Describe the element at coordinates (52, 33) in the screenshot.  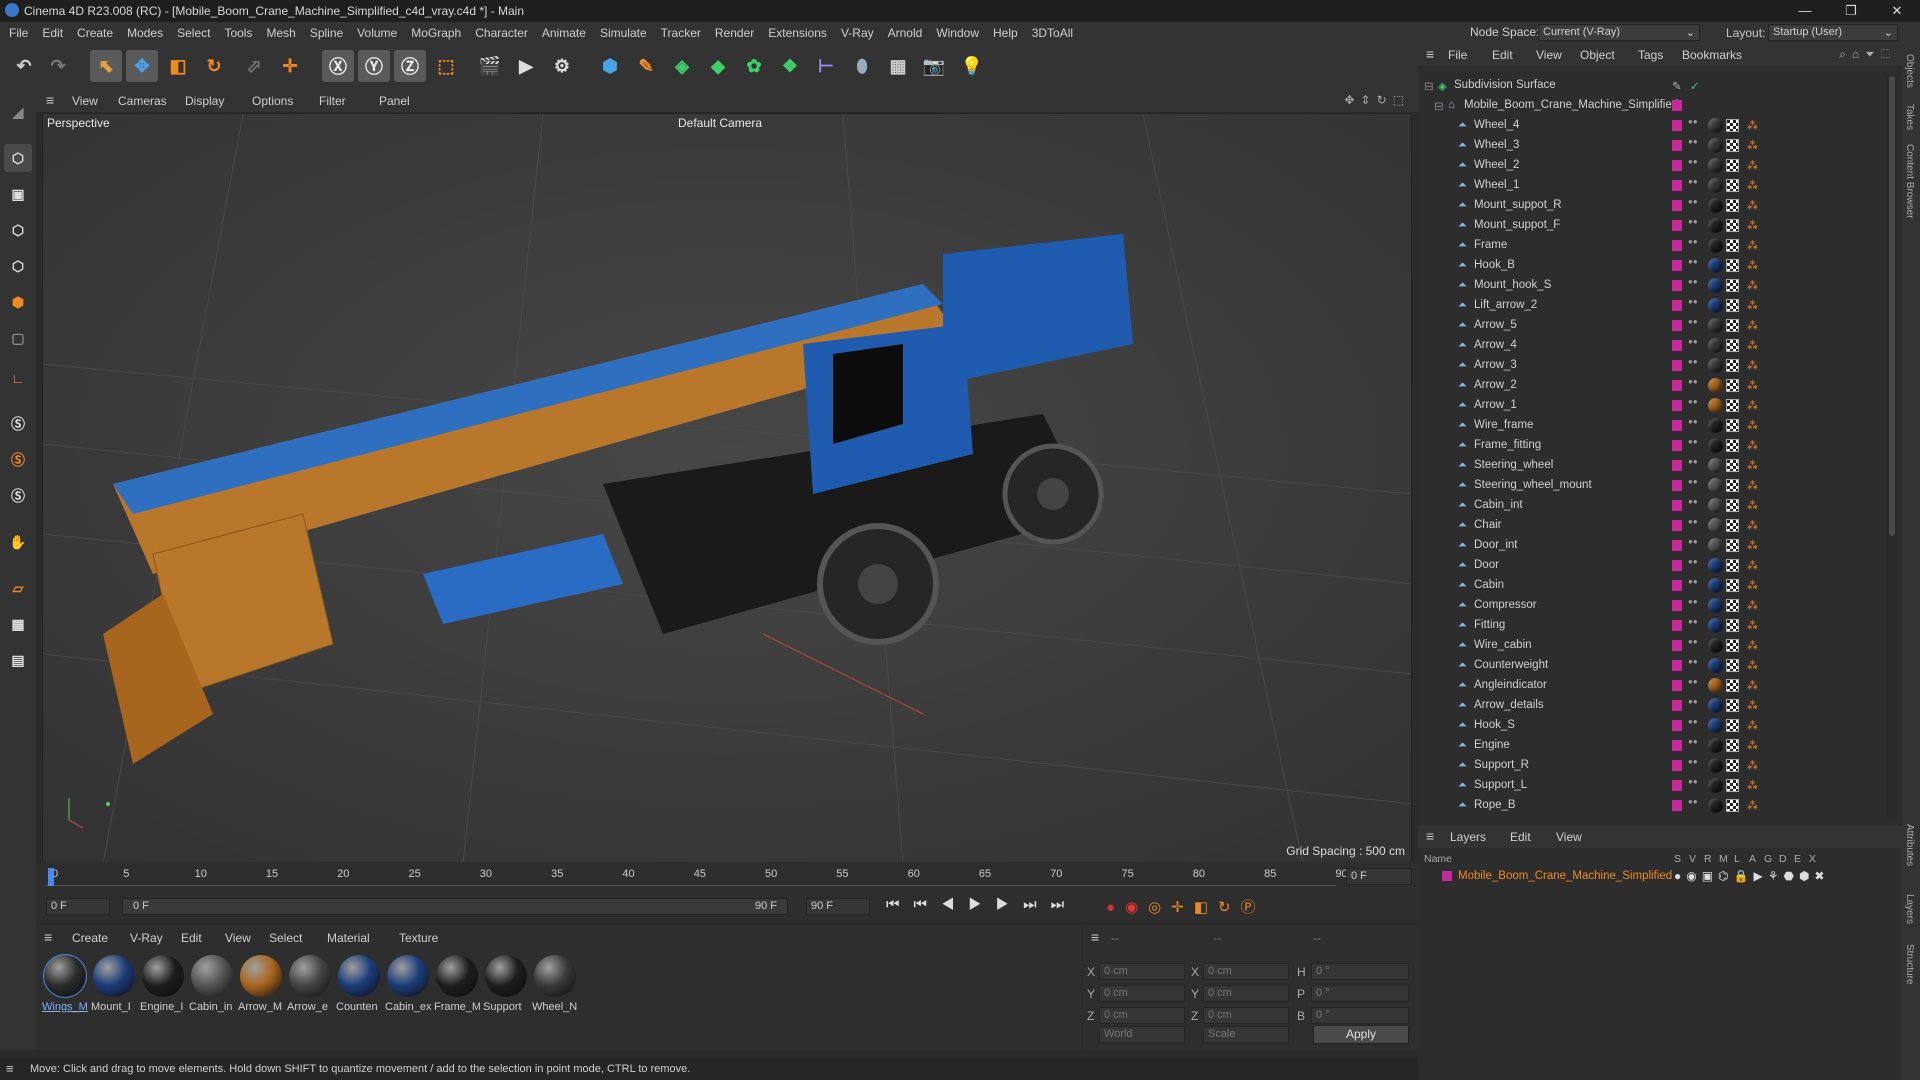
I see `menu-edit: Edit` at that location.